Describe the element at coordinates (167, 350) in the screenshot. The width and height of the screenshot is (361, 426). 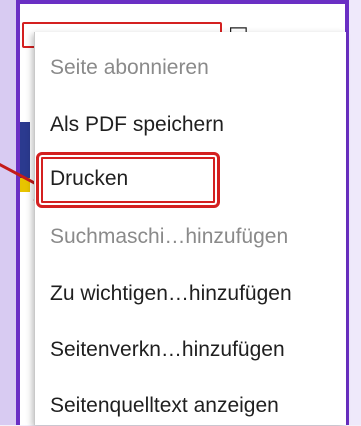
I see `menu-item-seitenverknuepfung-hinzufuegen: Seitenverkn…hinzufügen` at that location.